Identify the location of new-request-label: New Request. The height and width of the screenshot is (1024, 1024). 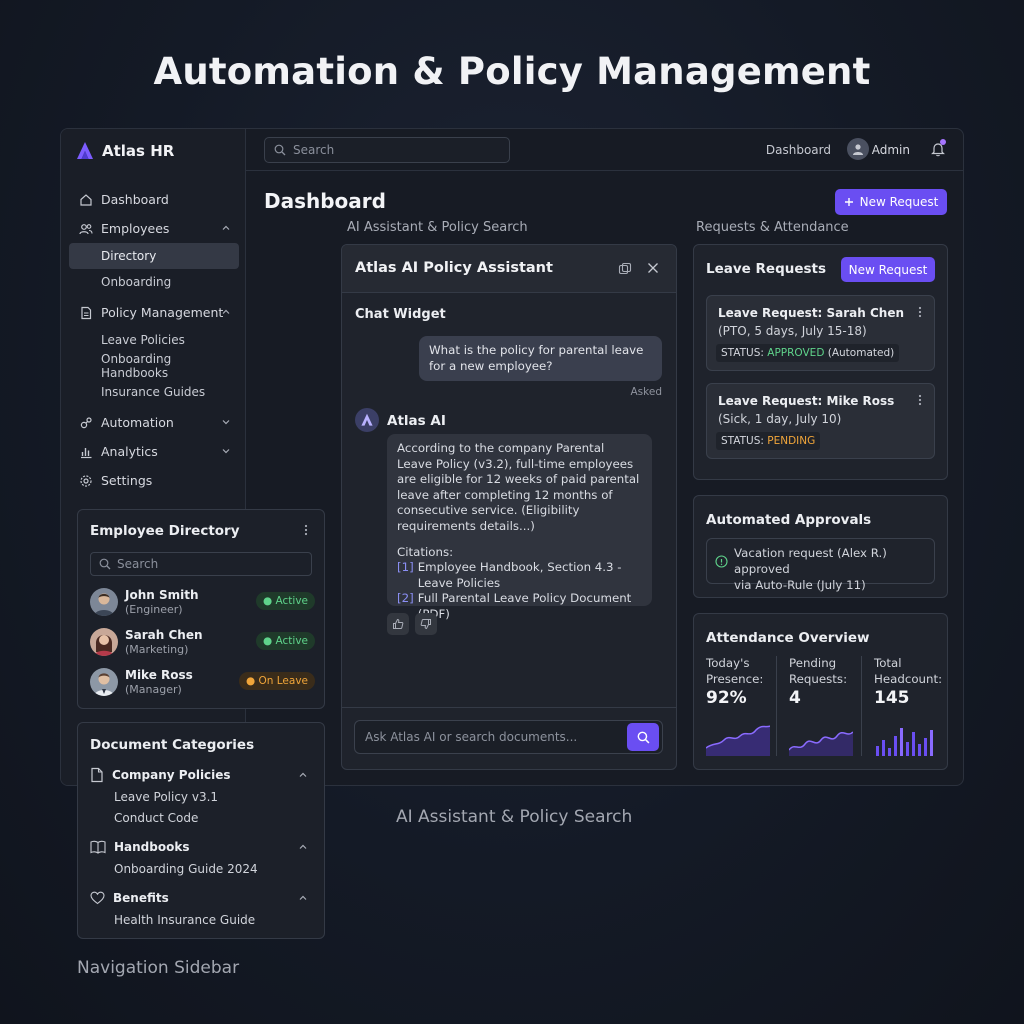
(899, 202).